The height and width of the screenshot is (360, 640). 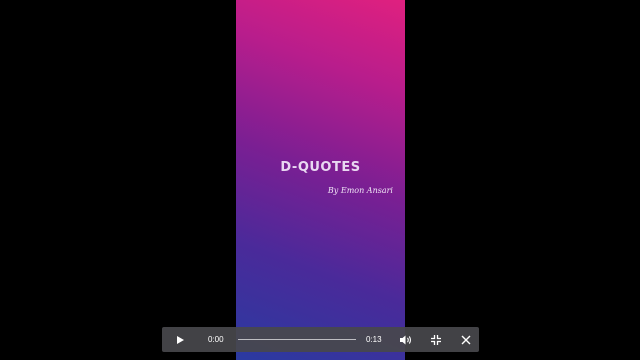 I want to click on close-button, so click(x=466, y=339).